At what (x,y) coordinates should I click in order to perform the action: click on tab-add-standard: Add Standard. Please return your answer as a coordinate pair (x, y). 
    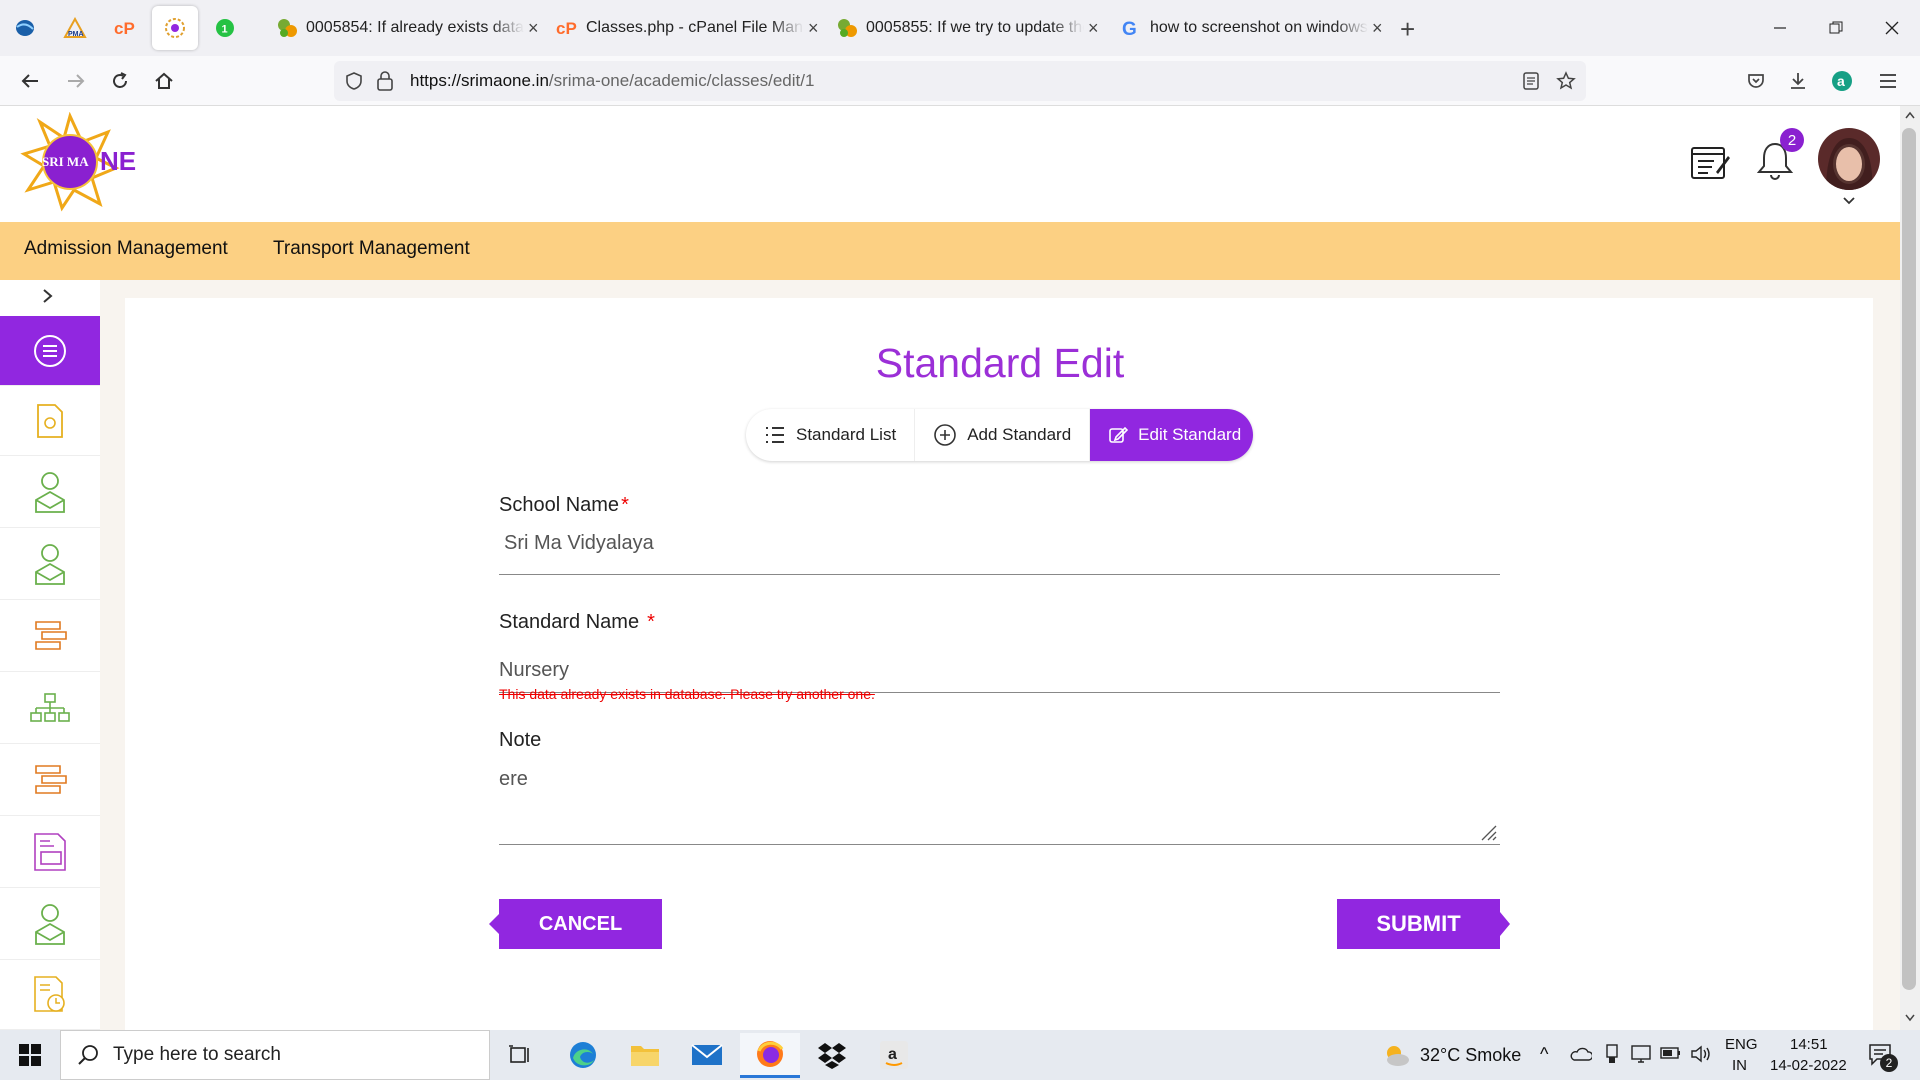
    Looking at the image, I should click on (1003, 435).